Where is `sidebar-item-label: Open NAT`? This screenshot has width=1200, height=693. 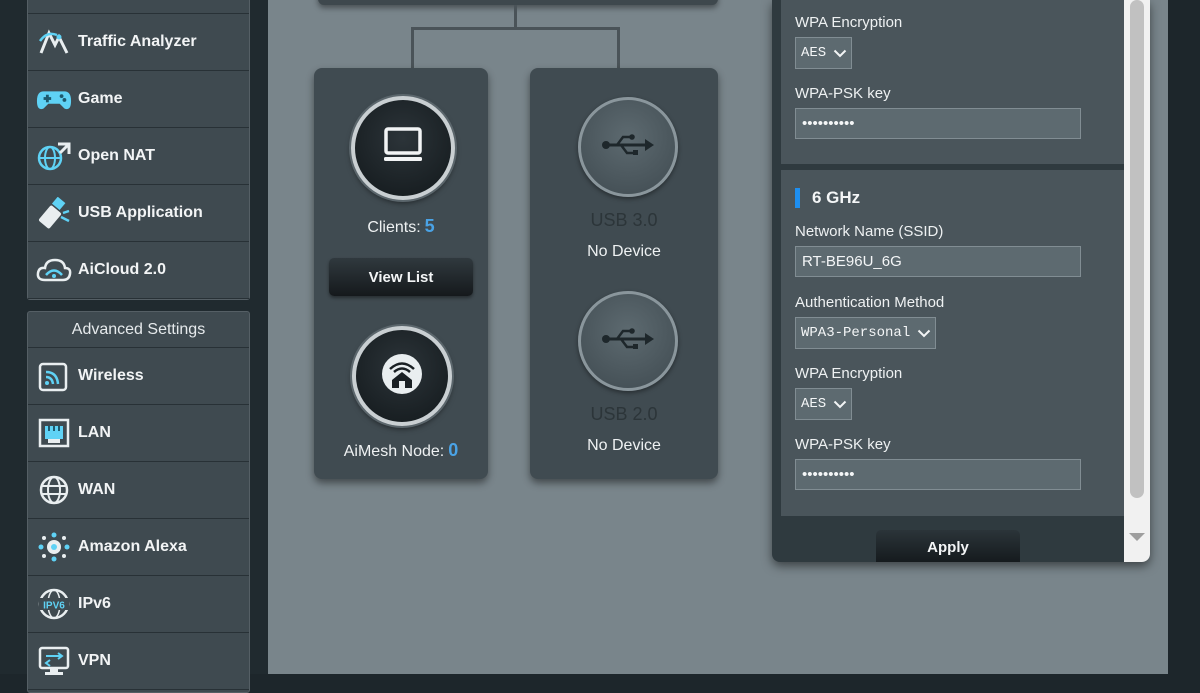 sidebar-item-label: Open NAT is located at coordinates (117, 155).